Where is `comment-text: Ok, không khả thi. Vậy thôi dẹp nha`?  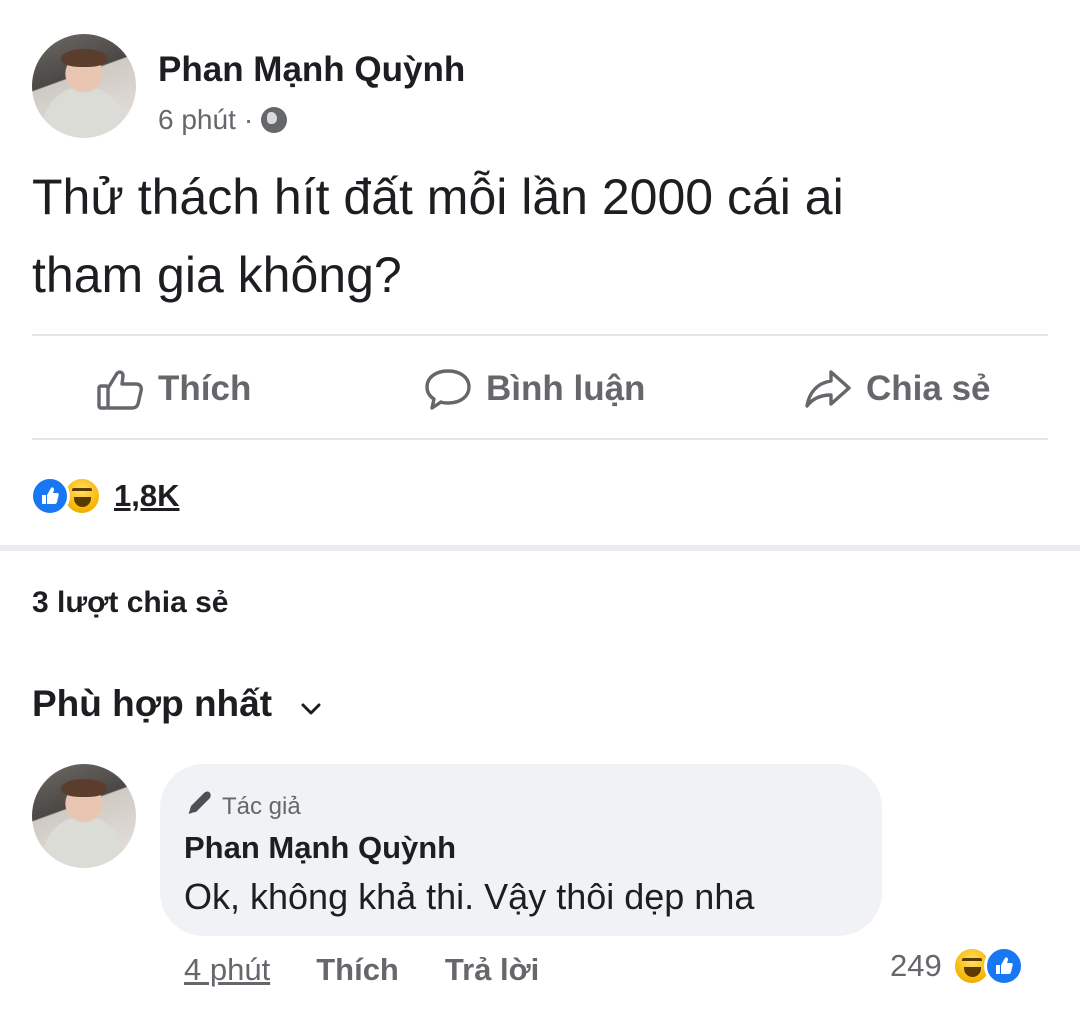
comment-text: Ok, không khả thi. Vậy thôi dẹp nha is located at coordinates (469, 896).